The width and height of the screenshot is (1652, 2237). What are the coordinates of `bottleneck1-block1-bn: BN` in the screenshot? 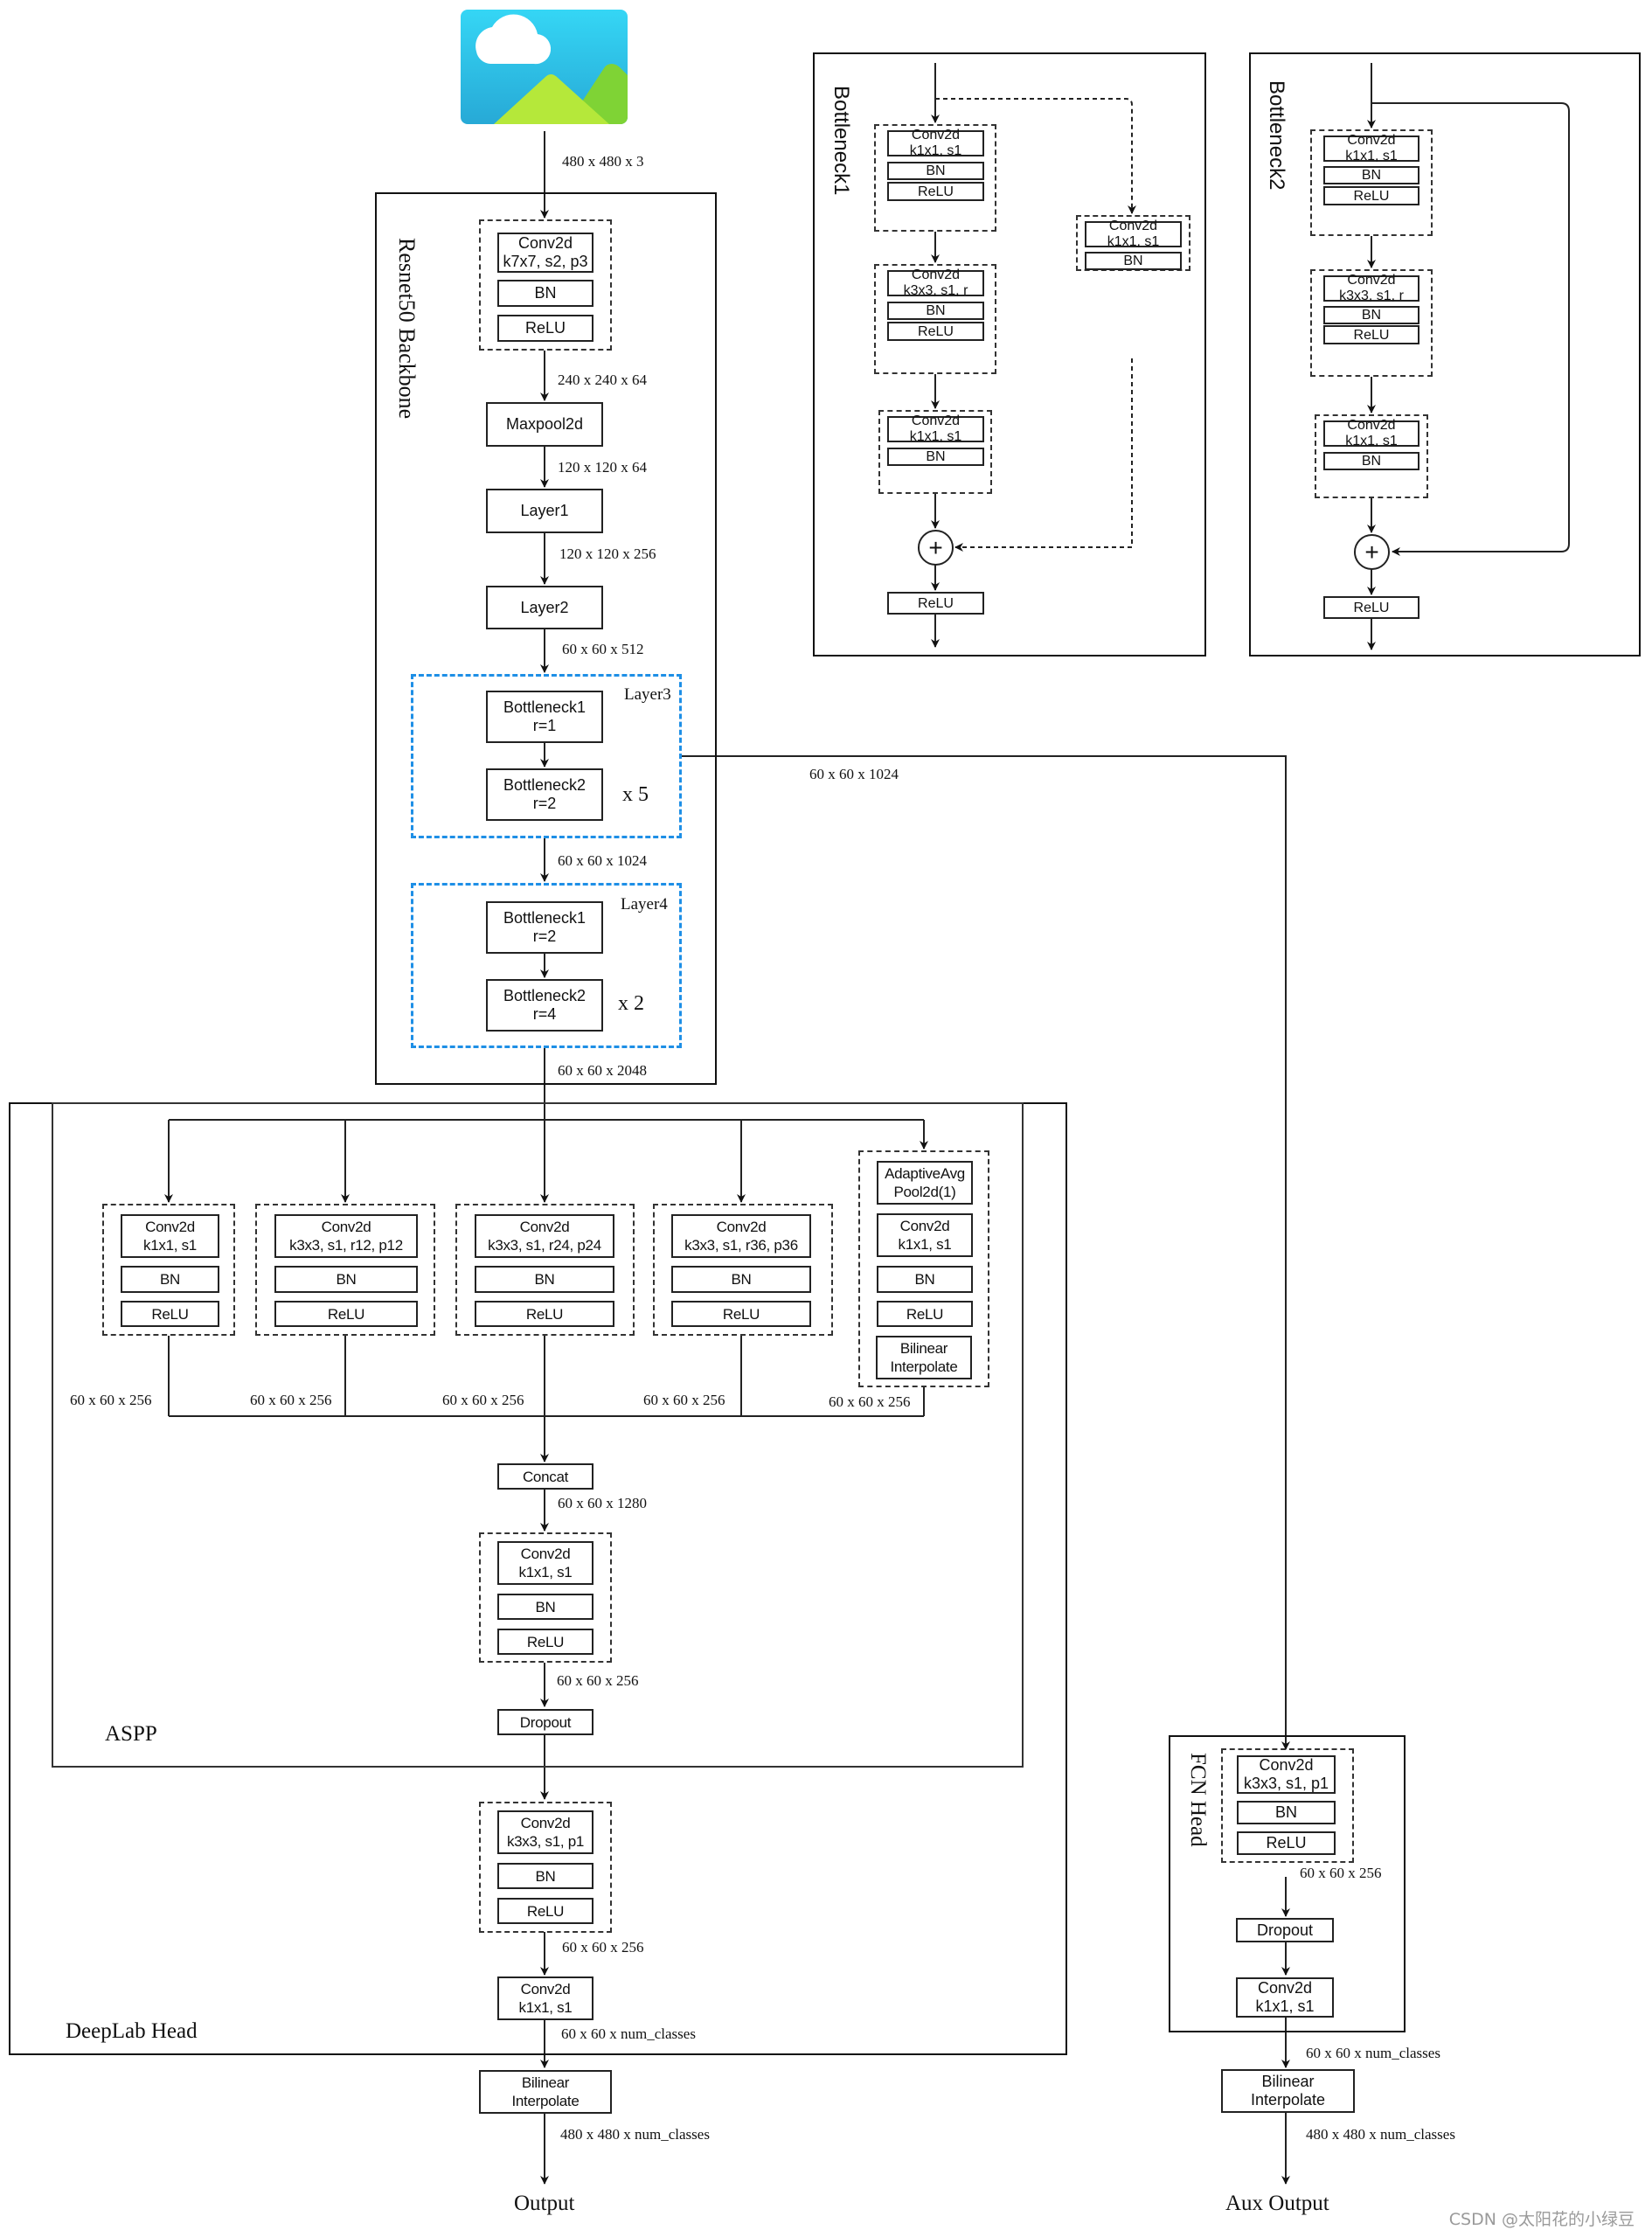 It's located at (936, 171).